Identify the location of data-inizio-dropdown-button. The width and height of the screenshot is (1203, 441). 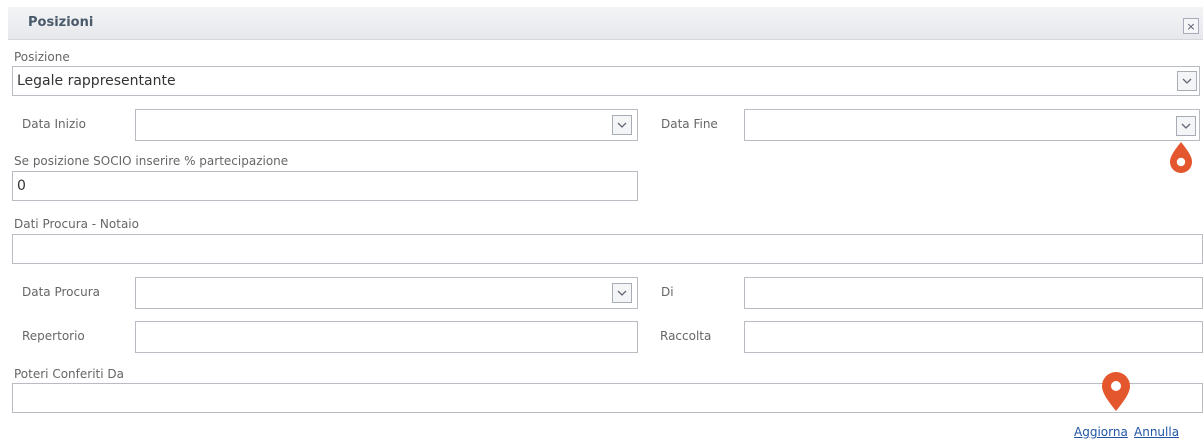
(622, 125).